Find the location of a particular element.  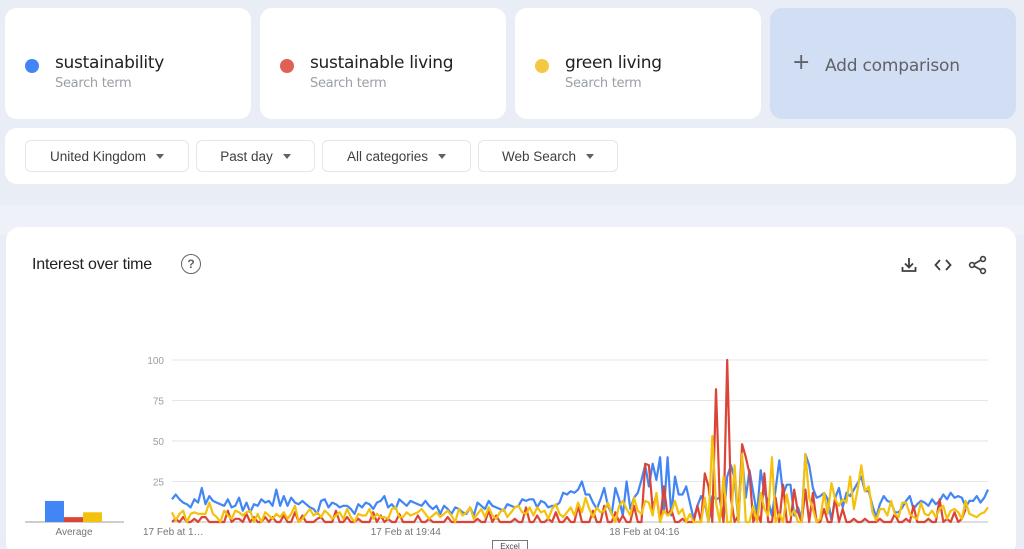

panel-title: Interest over time is located at coordinates (92, 264).